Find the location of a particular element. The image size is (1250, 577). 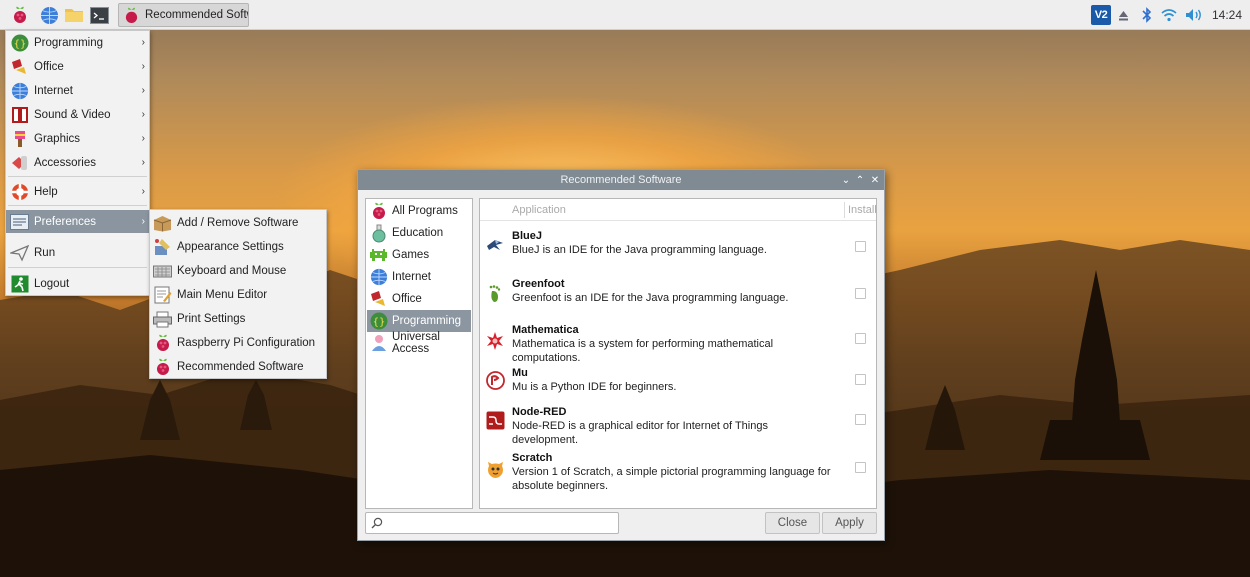

run-icon is located at coordinates (19, 252).